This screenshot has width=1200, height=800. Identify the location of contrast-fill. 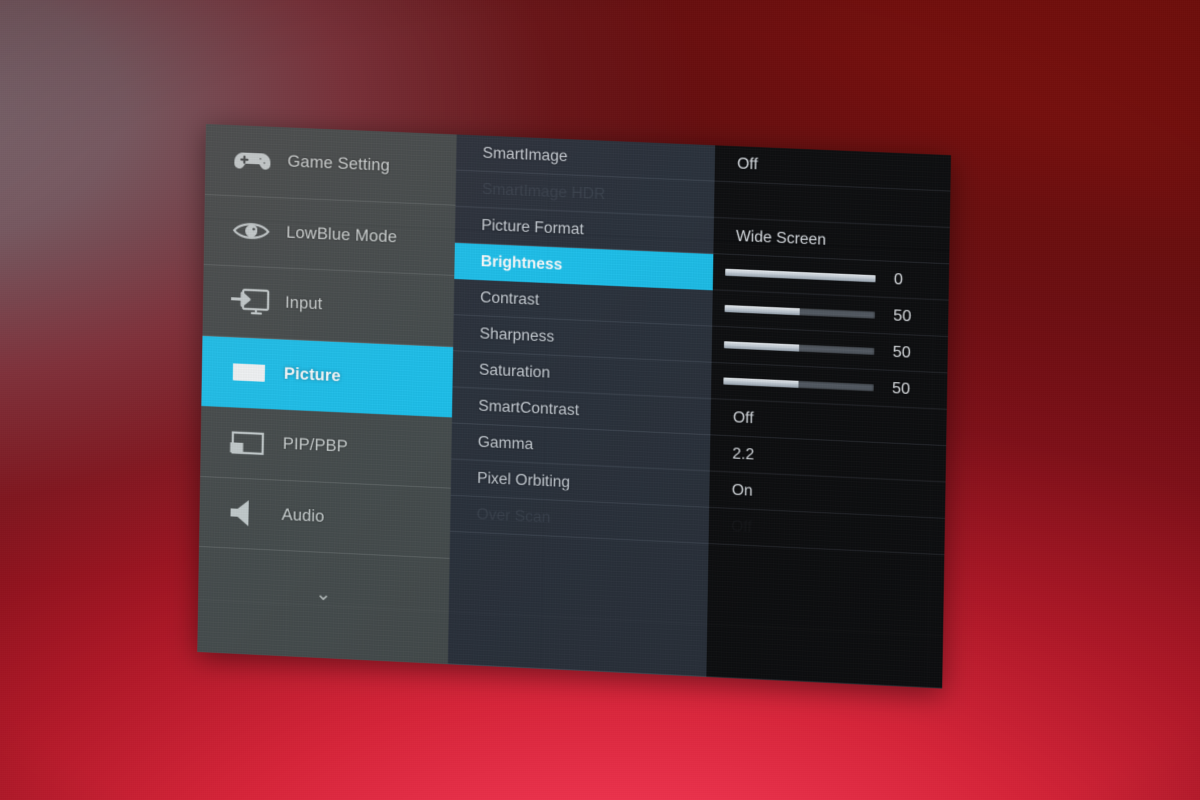
(762, 310).